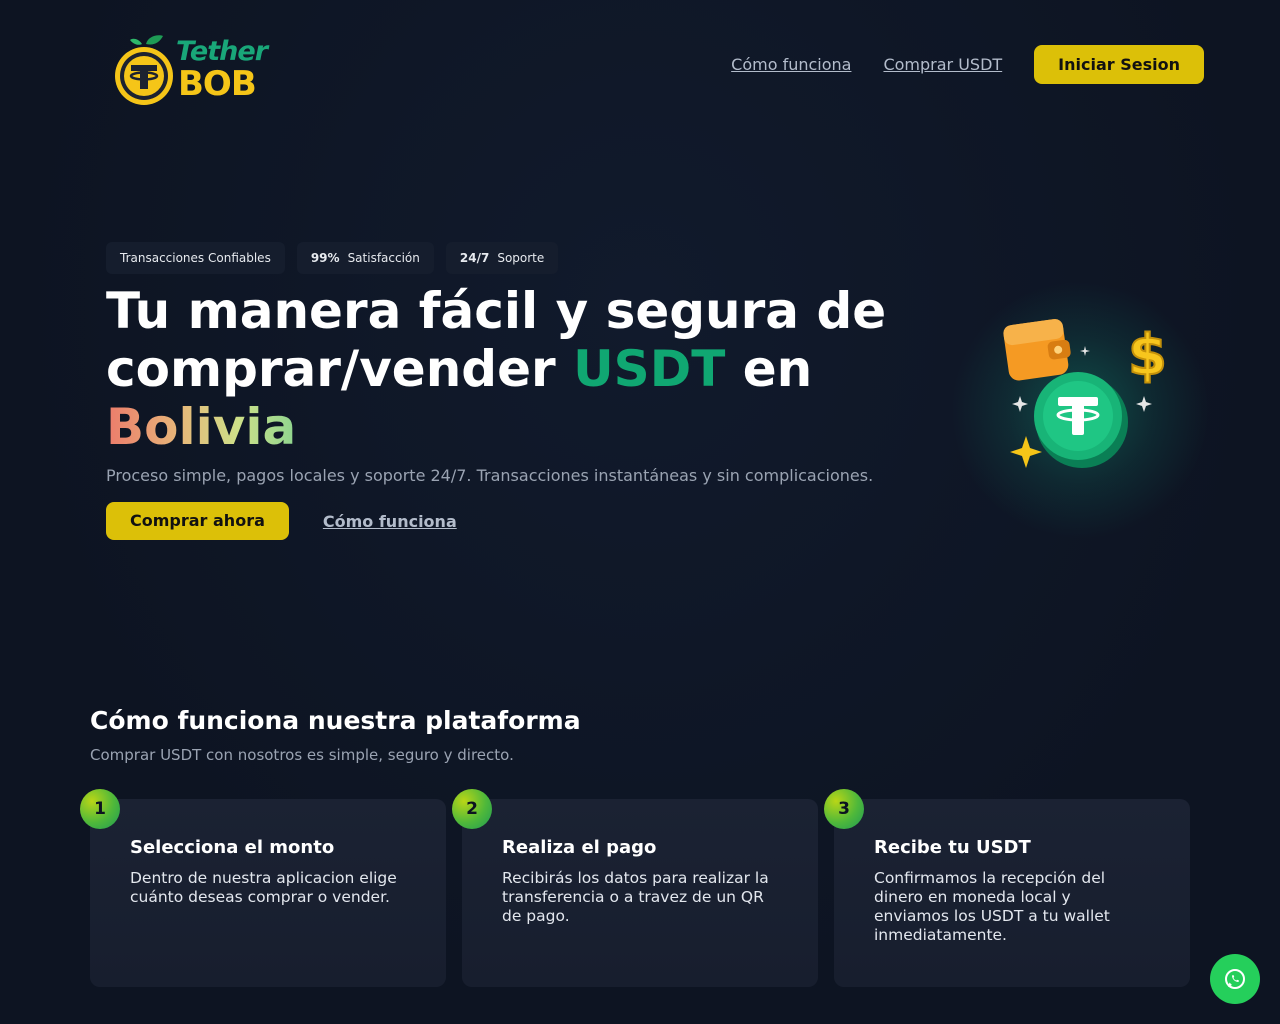  Describe the element at coordinates (472, 809) in the screenshot. I see `step-number-badge: 2` at that location.